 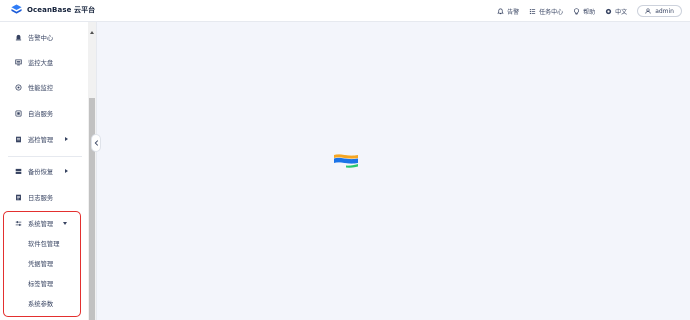 I want to click on user-icon, so click(x=648, y=11).